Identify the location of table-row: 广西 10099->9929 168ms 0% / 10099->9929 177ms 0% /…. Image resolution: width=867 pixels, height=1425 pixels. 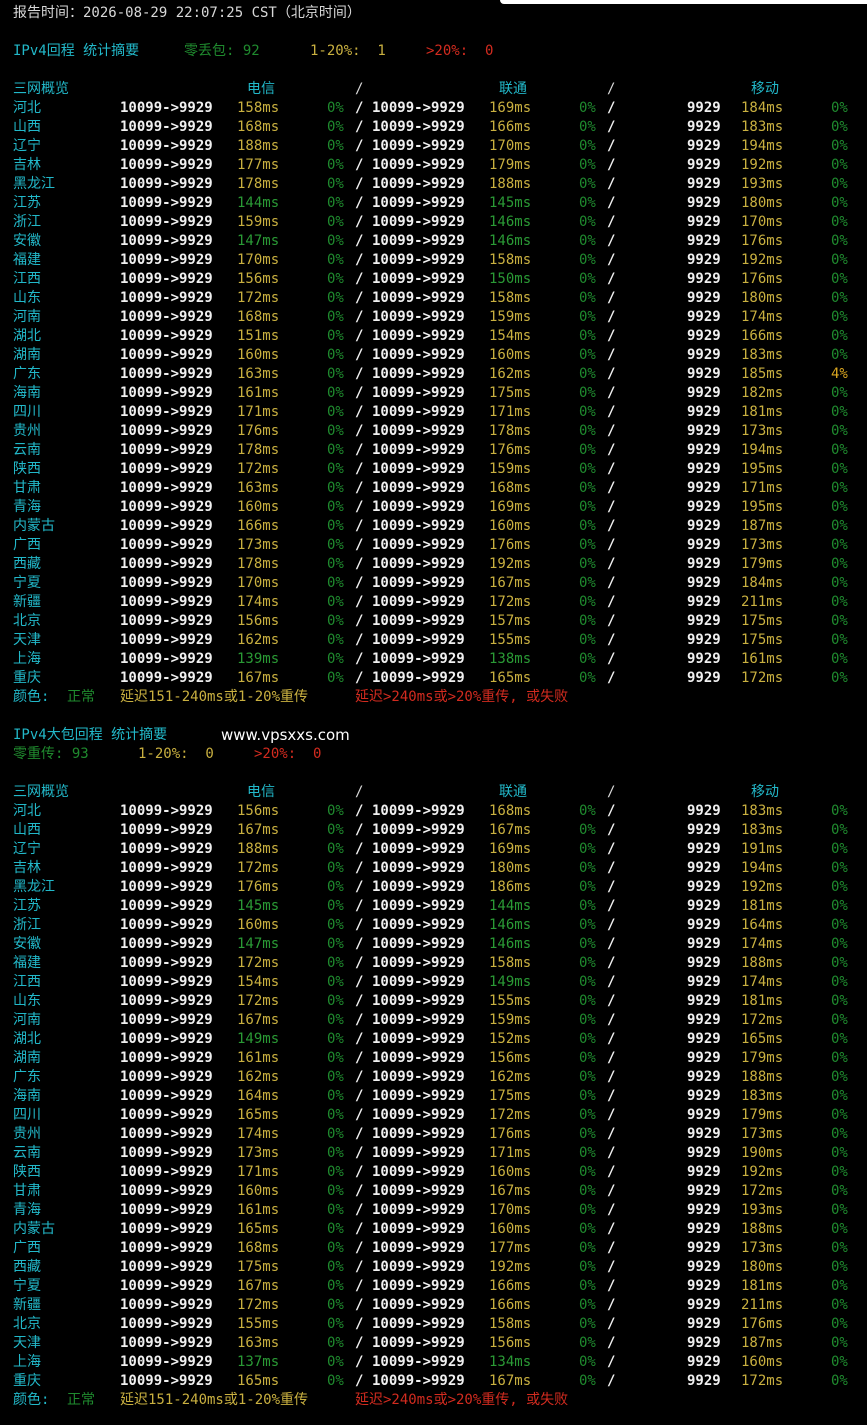
(433, 1248).